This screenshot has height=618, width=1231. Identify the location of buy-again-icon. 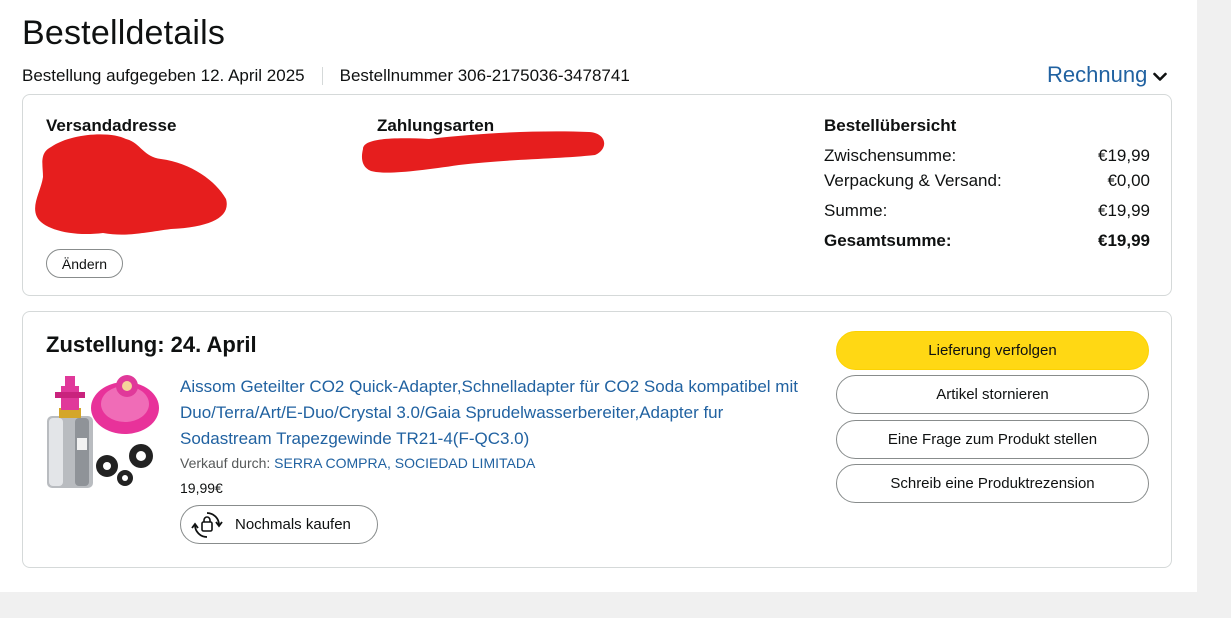
(207, 524).